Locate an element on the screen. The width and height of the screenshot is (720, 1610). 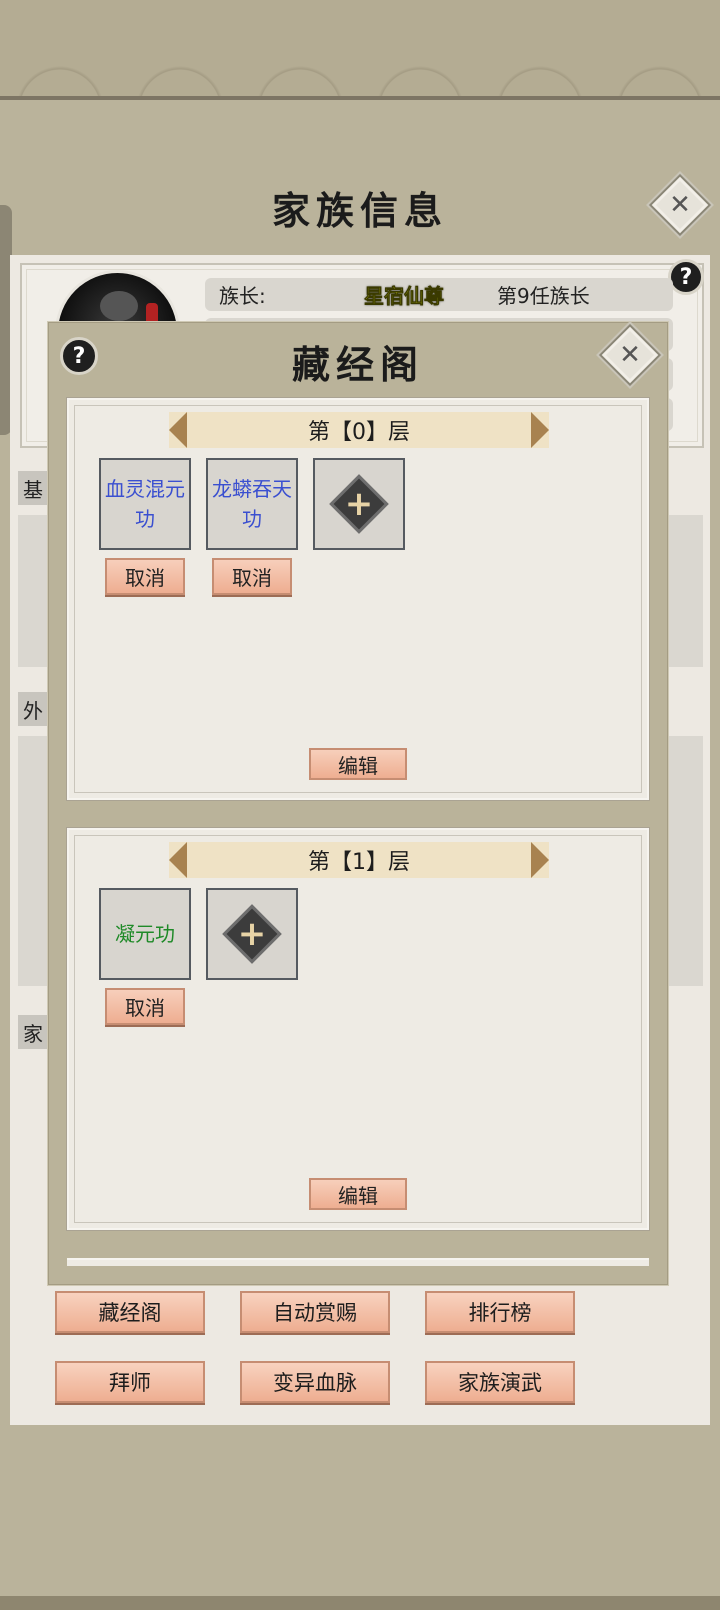
floor-banner: 第【0】层 is located at coordinates (359, 430).